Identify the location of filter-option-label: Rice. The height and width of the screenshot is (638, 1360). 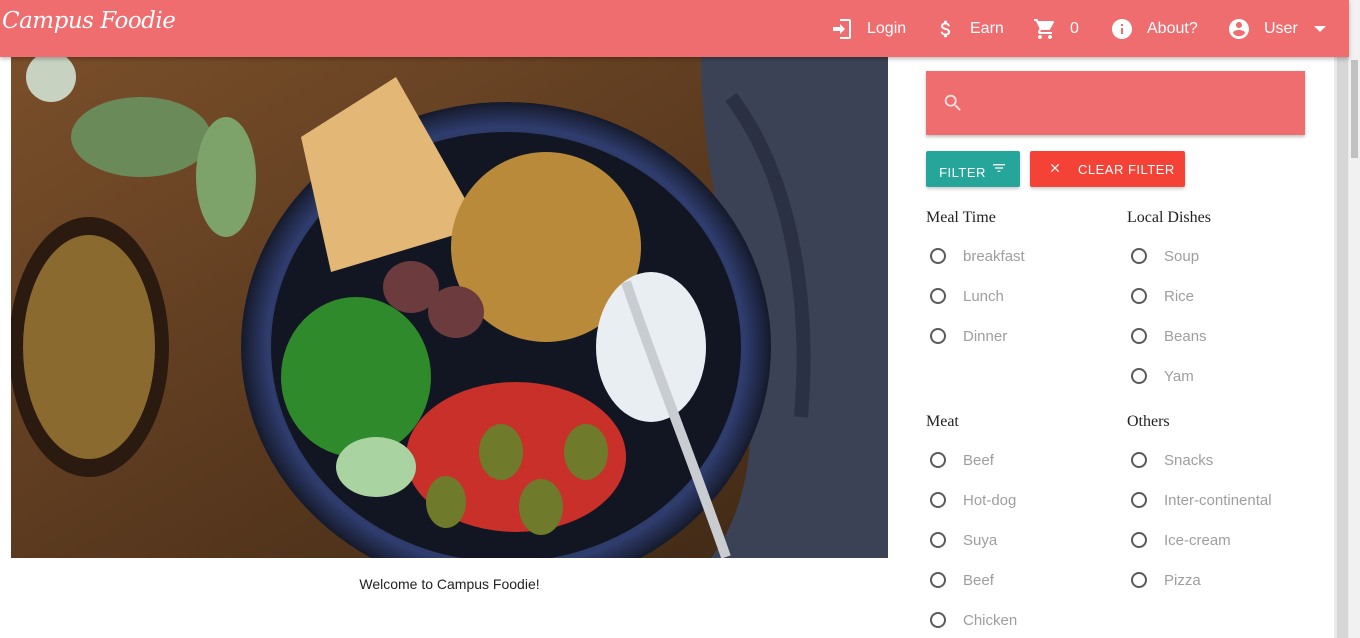
(1179, 296).